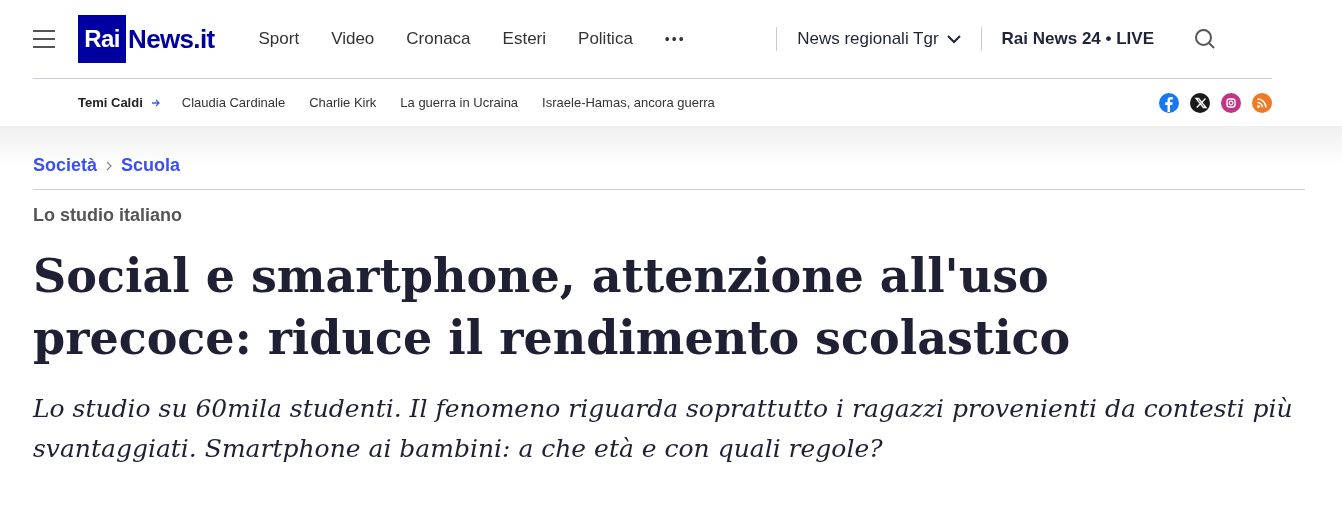 This screenshot has height=513, width=1342. Describe the element at coordinates (110, 102) in the screenshot. I see `hot-topics-label: Temi Caldi` at that location.